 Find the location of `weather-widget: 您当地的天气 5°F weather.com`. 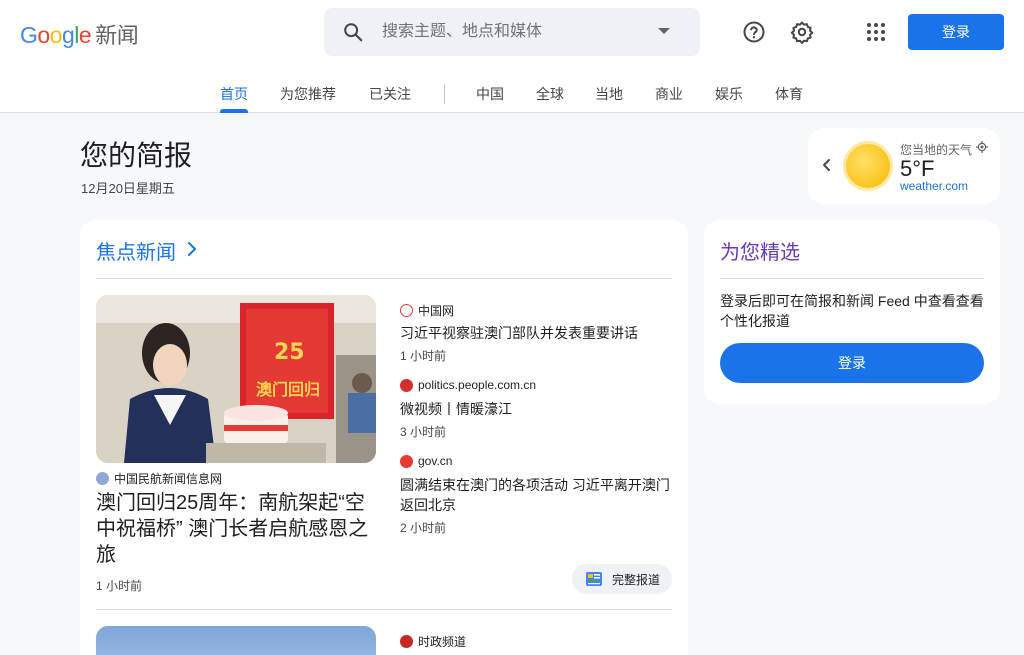

weather-widget: 您当地的天气 5°F weather.com is located at coordinates (904, 166).